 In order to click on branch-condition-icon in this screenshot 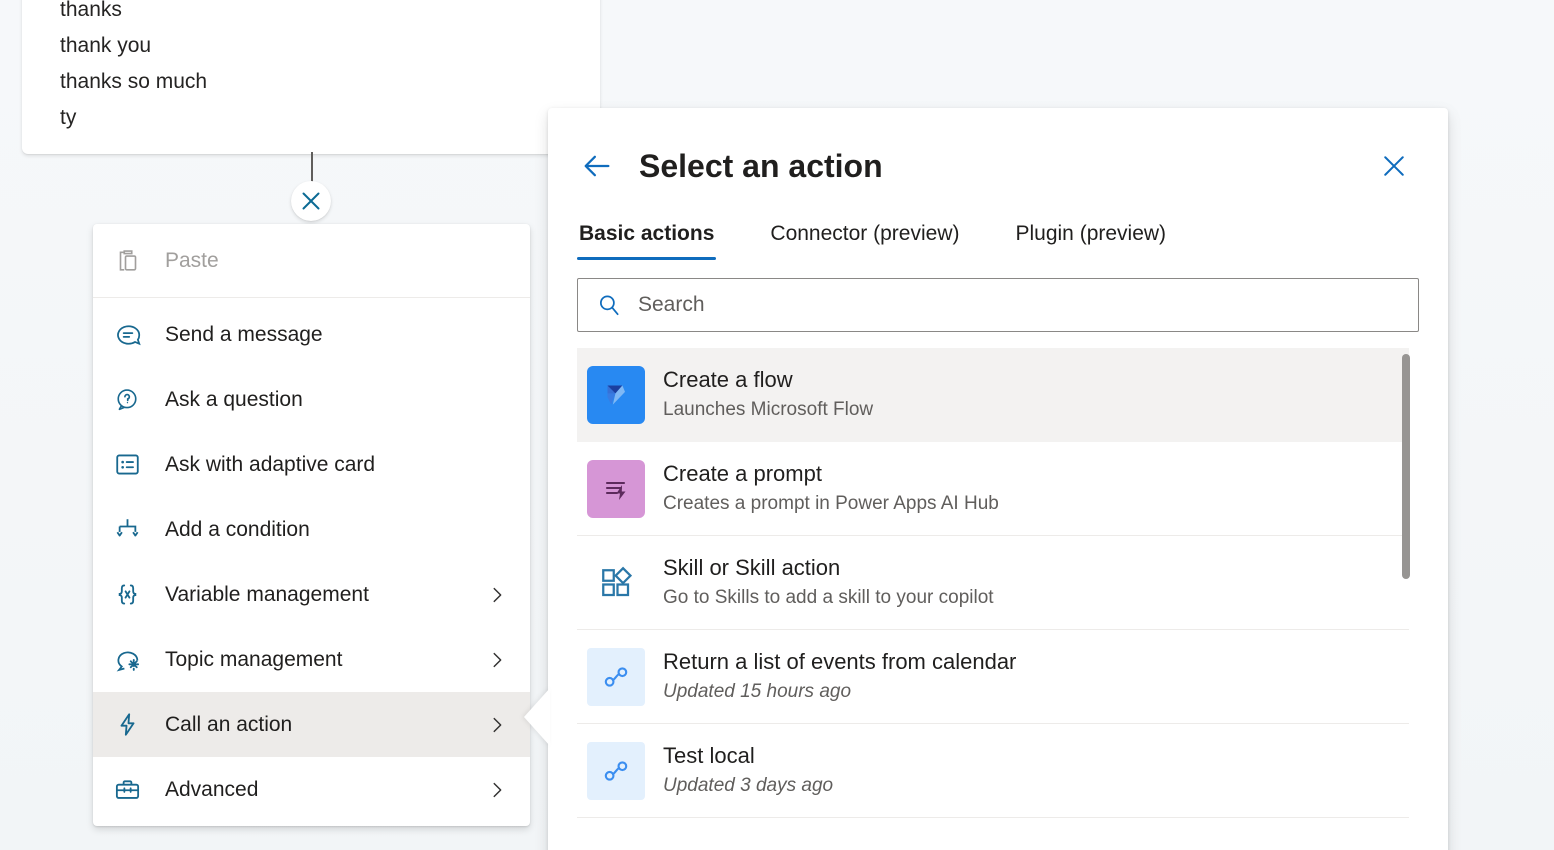, I will do `click(132, 529)`.